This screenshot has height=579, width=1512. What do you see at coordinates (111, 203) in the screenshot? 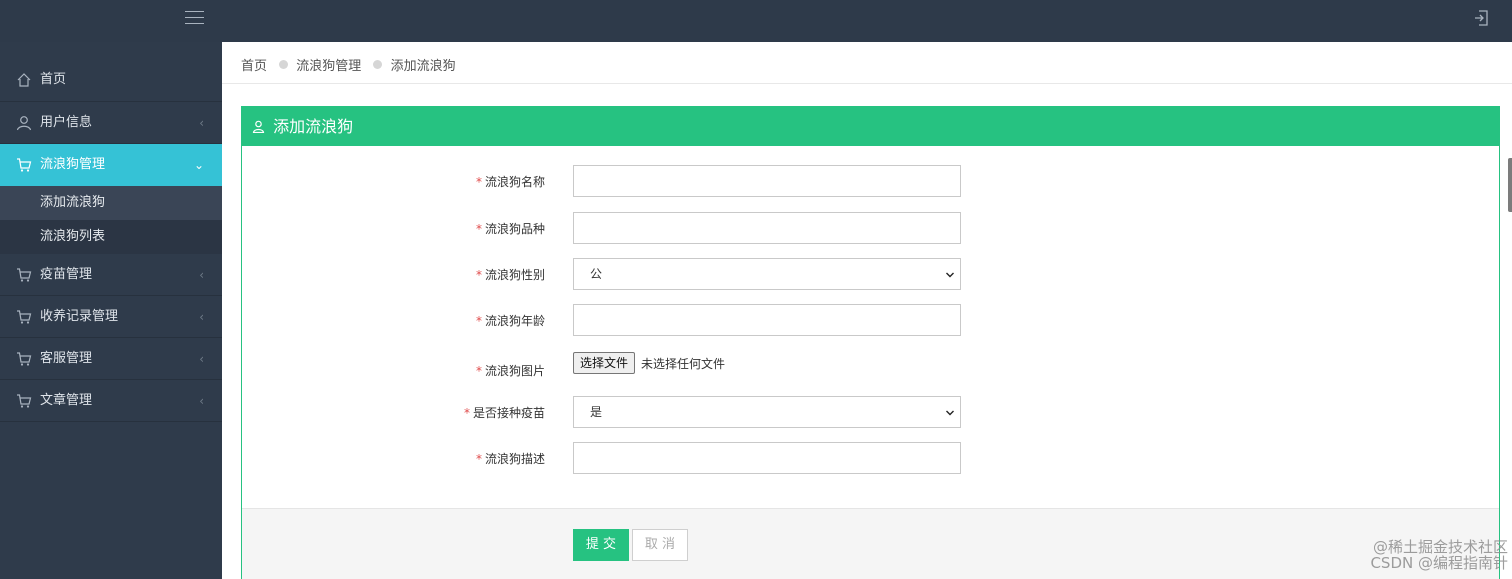
I see `submenu-item-add-dog: 添加流浪狗` at bounding box center [111, 203].